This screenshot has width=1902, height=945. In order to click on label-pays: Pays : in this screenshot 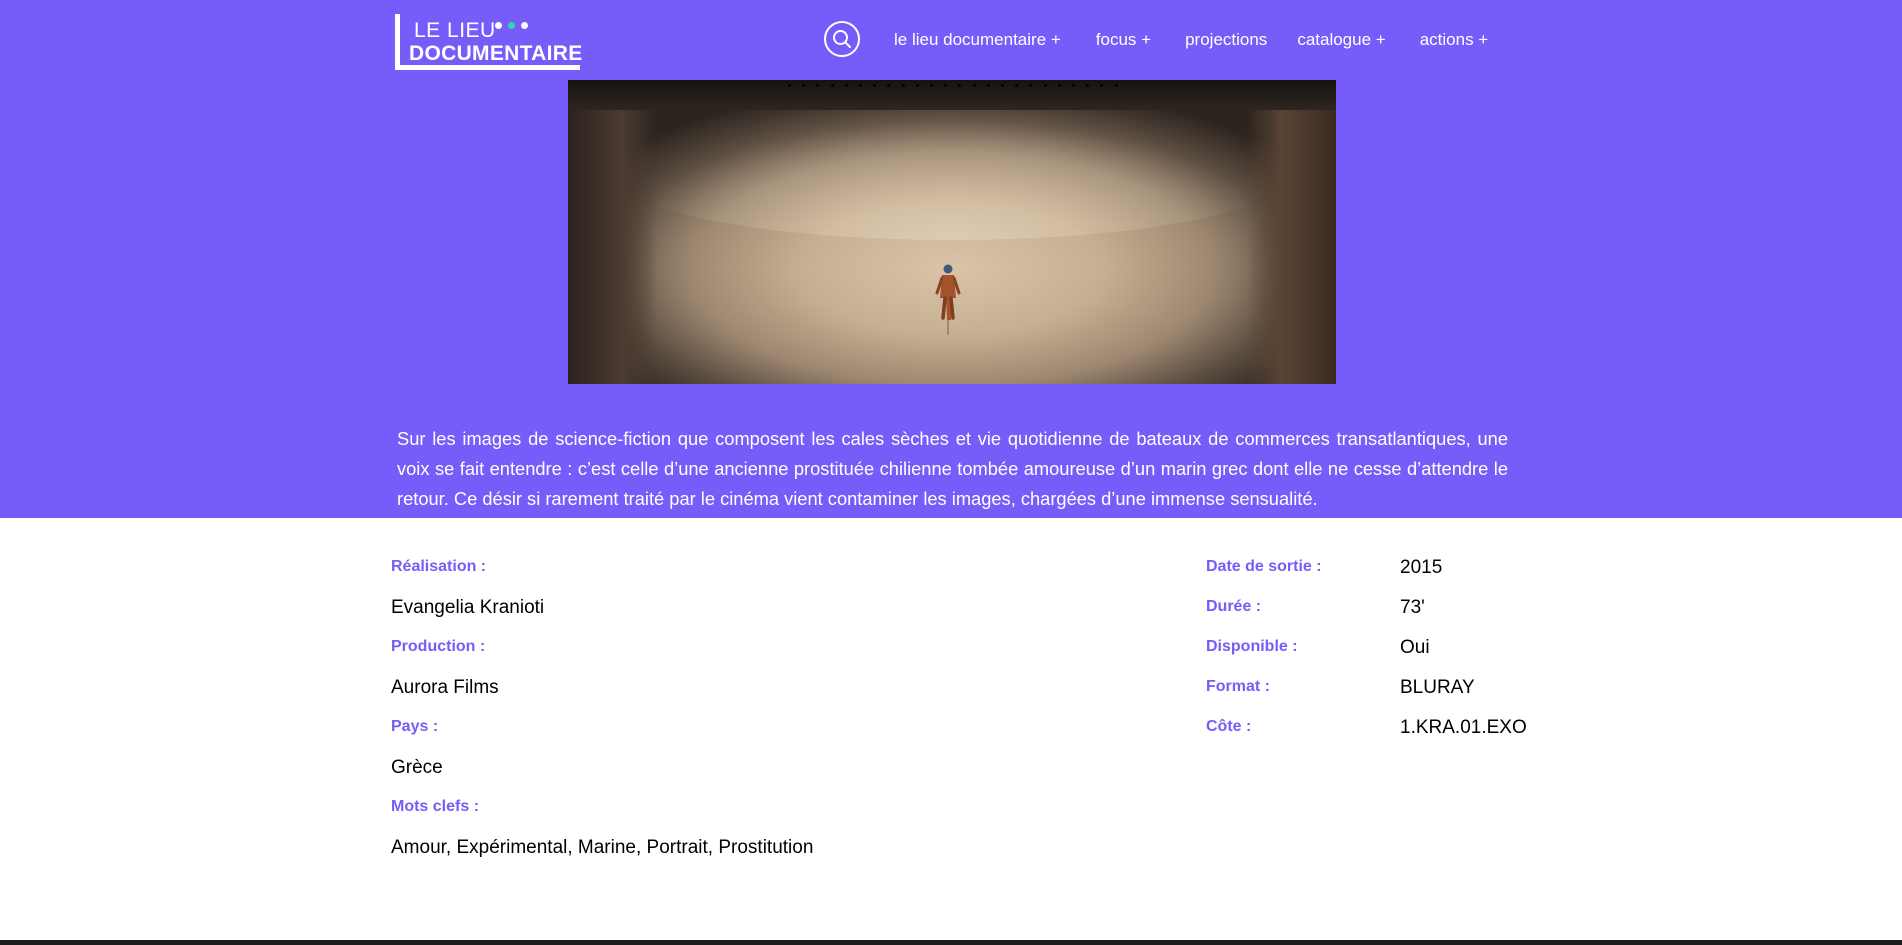, I will do `click(415, 726)`.